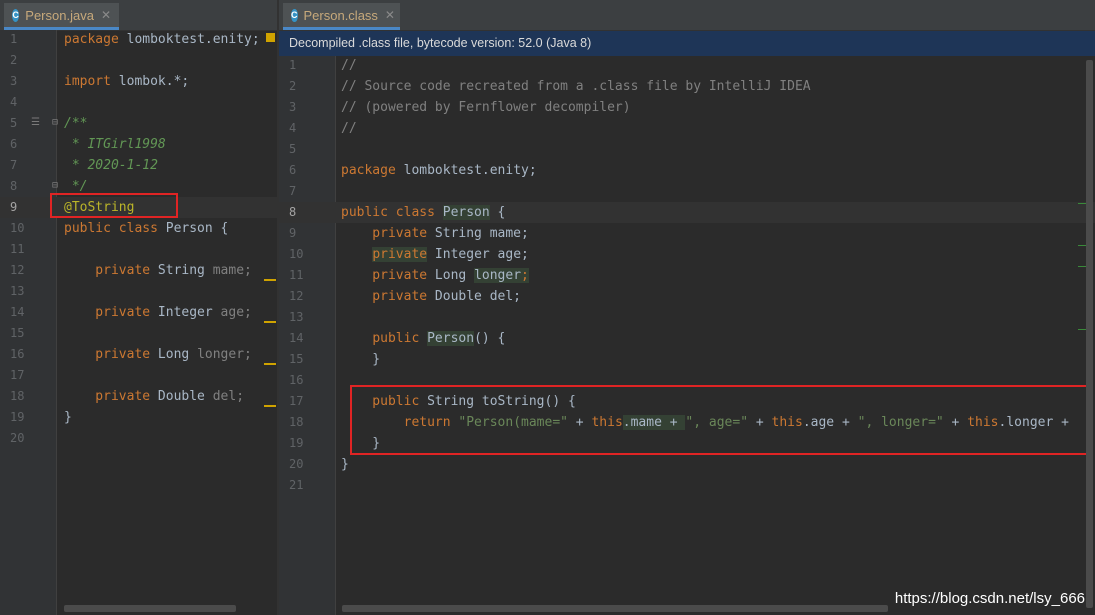 This screenshot has width=1095, height=615. What do you see at coordinates (127, 81) in the screenshot?
I see `code-line: import lombok.*;` at bounding box center [127, 81].